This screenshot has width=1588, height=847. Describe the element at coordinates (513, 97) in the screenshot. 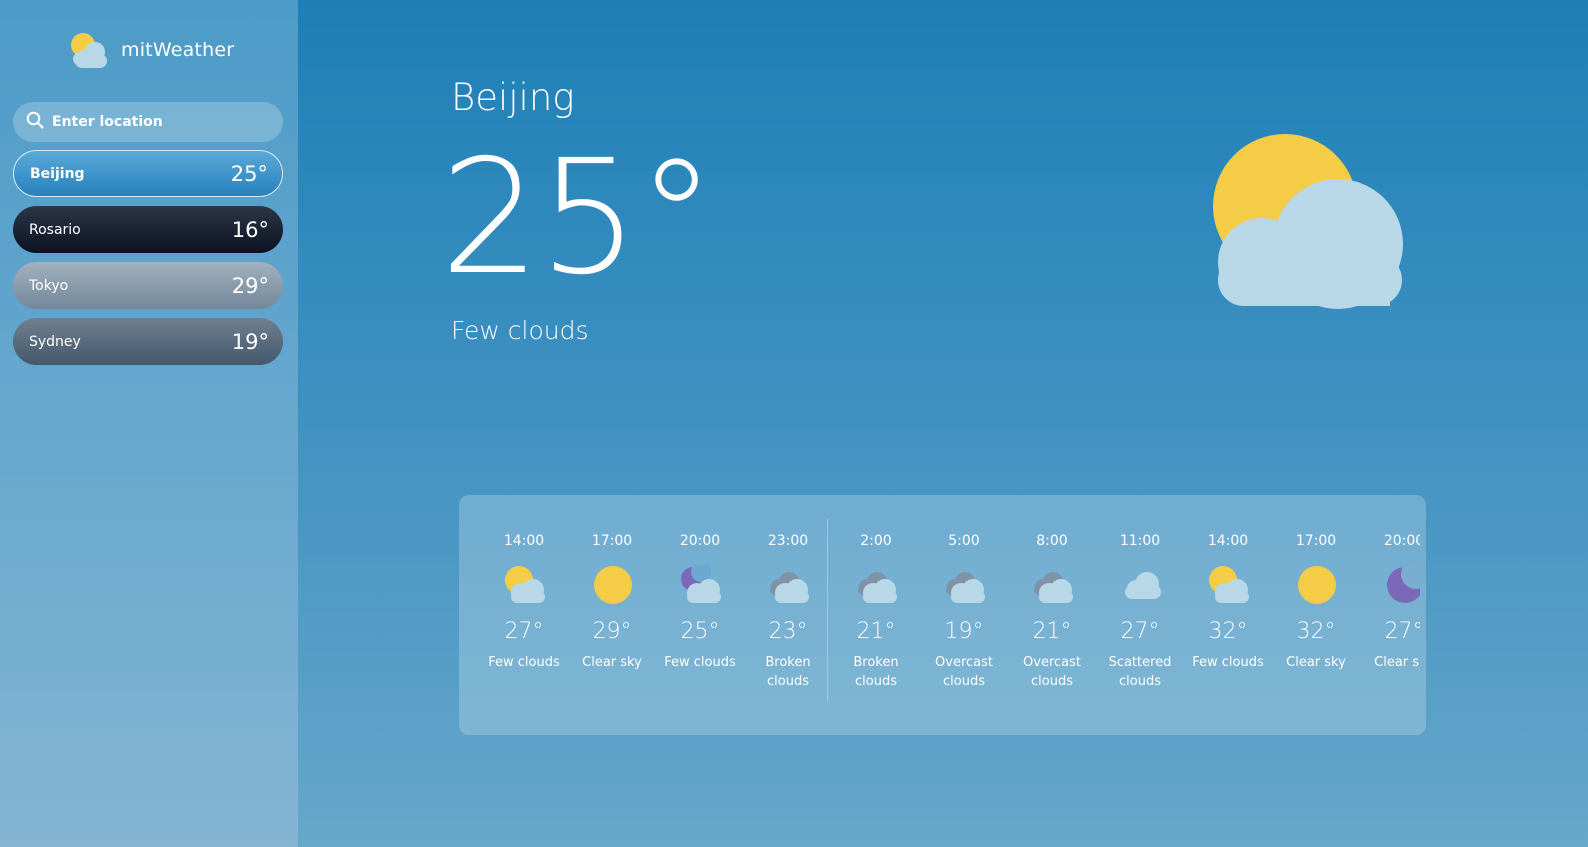

I see `current-location: Beijing` at that location.